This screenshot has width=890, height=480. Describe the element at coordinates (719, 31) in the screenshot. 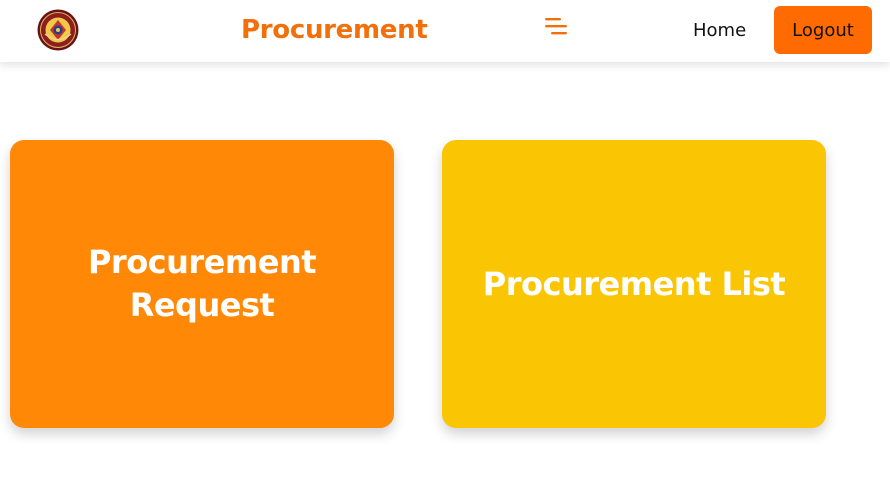

I see `home-link: Home` at that location.